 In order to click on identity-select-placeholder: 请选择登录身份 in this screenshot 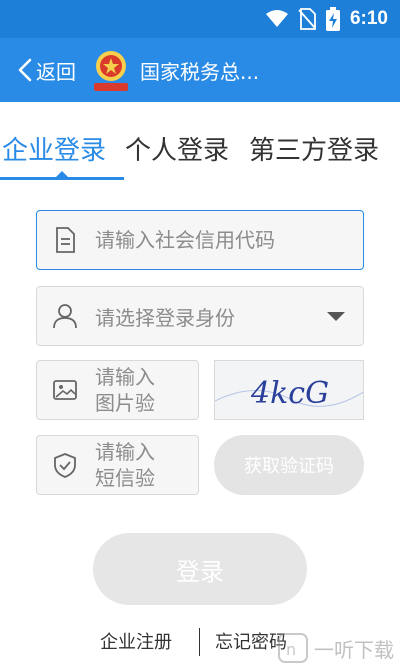, I will do `click(165, 317)`.